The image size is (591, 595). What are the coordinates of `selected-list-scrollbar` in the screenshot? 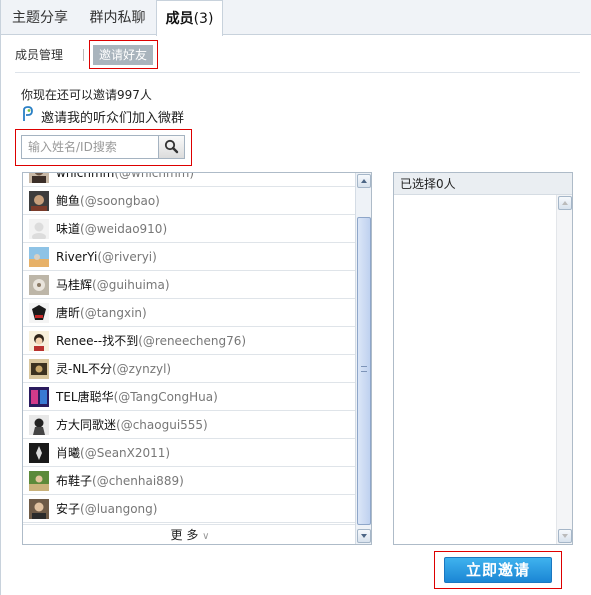 It's located at (564, 369).